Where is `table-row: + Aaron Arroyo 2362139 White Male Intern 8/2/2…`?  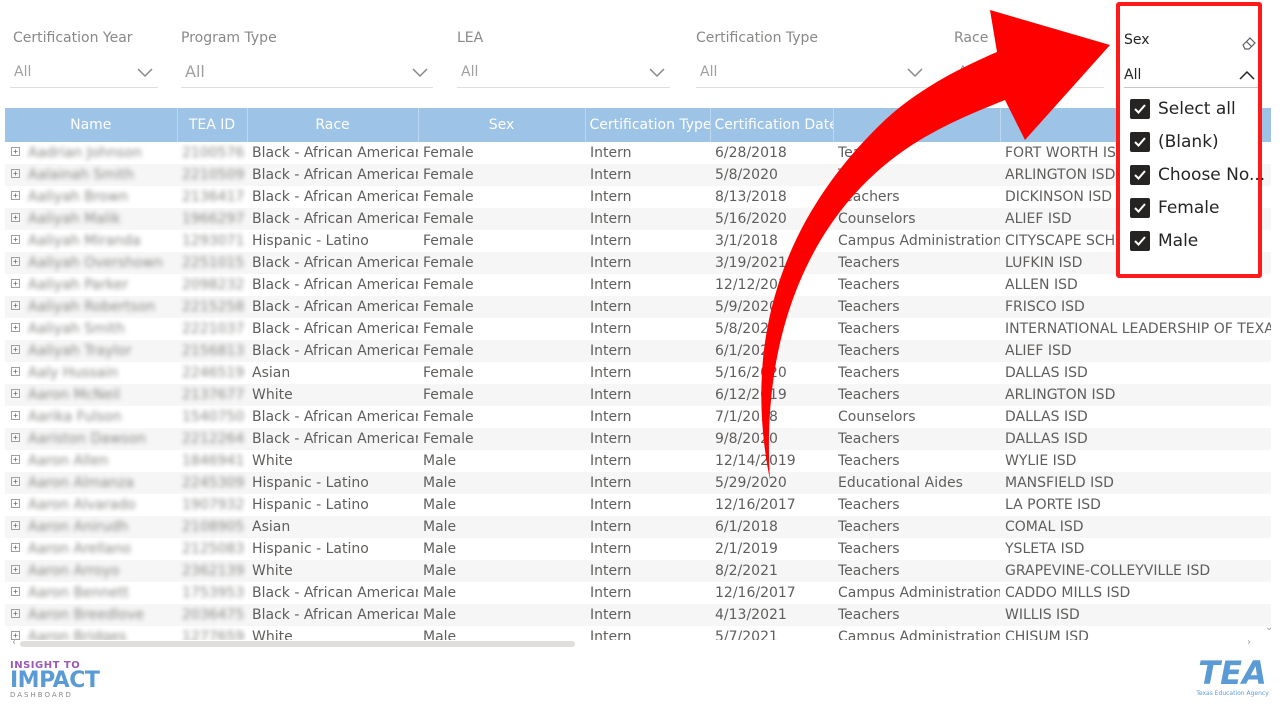 table-row: + Aaron Arroyo 2362139 White Male Intern 8/2/2… is located at coordinates (638, 571).